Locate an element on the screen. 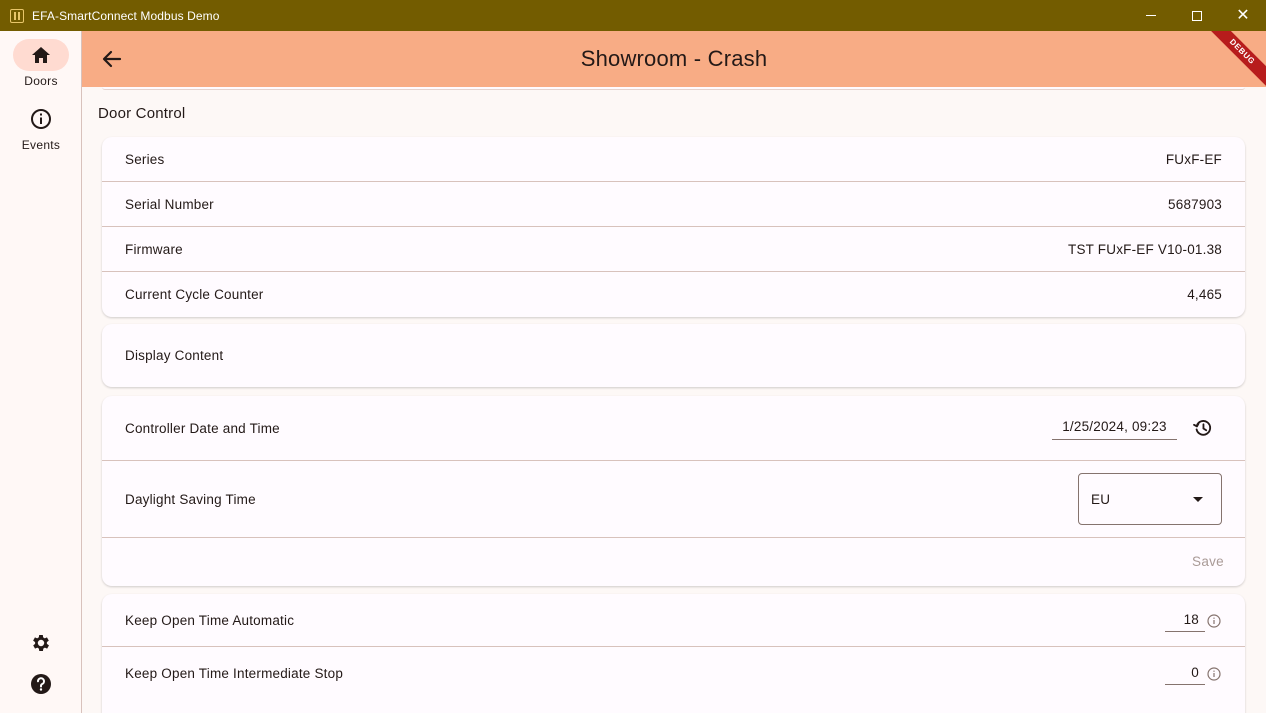 This screenshot has width=1266, height=713. row-label: Display Content is located at coordinates (174, 355).